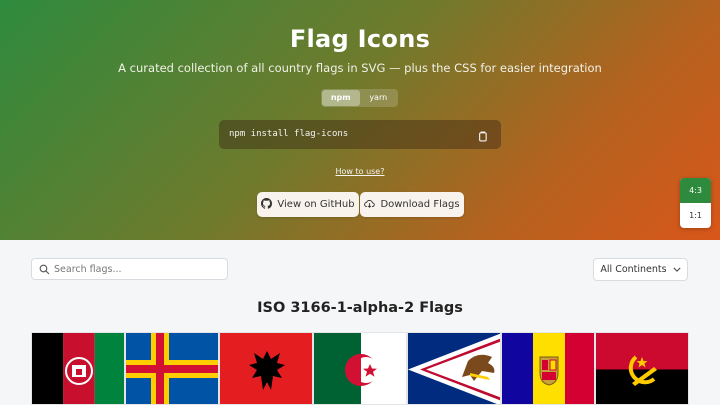  I want to click on flag-card-aland-islands, so click(172, 368).